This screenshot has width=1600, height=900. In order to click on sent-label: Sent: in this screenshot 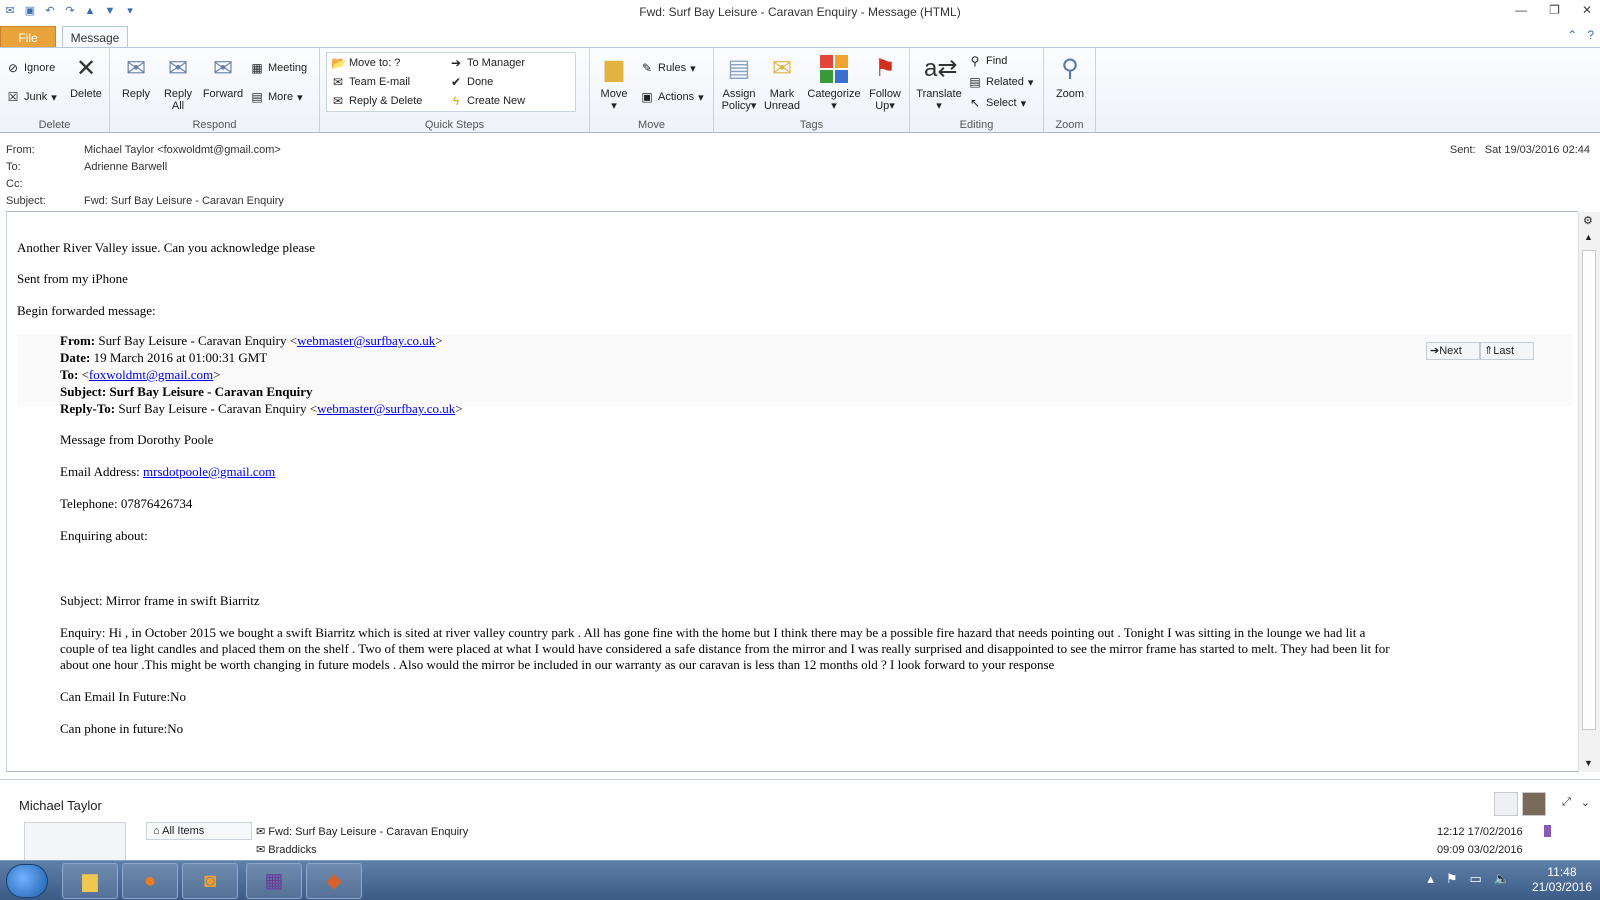, I will do `click(1462, 150)`.